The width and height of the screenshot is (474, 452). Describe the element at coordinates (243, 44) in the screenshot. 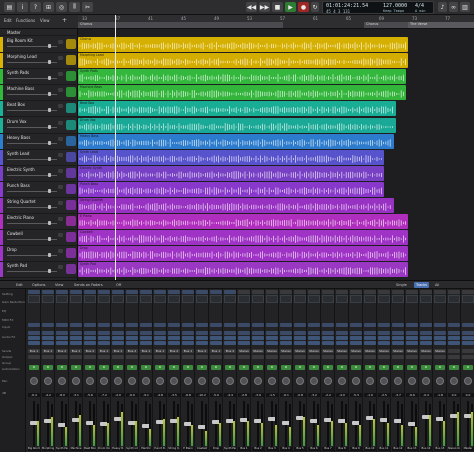

I see `track-region: Chorus` at that location.